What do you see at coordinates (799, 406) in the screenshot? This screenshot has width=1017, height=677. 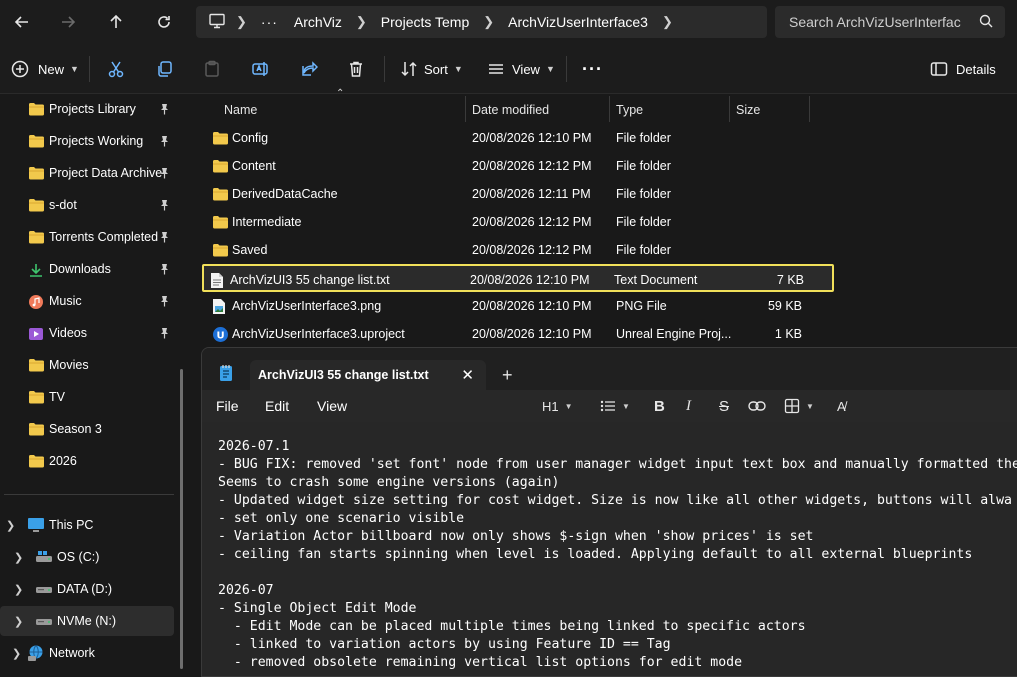 I see `table-button: ▼` at bounding box center [799, 406].